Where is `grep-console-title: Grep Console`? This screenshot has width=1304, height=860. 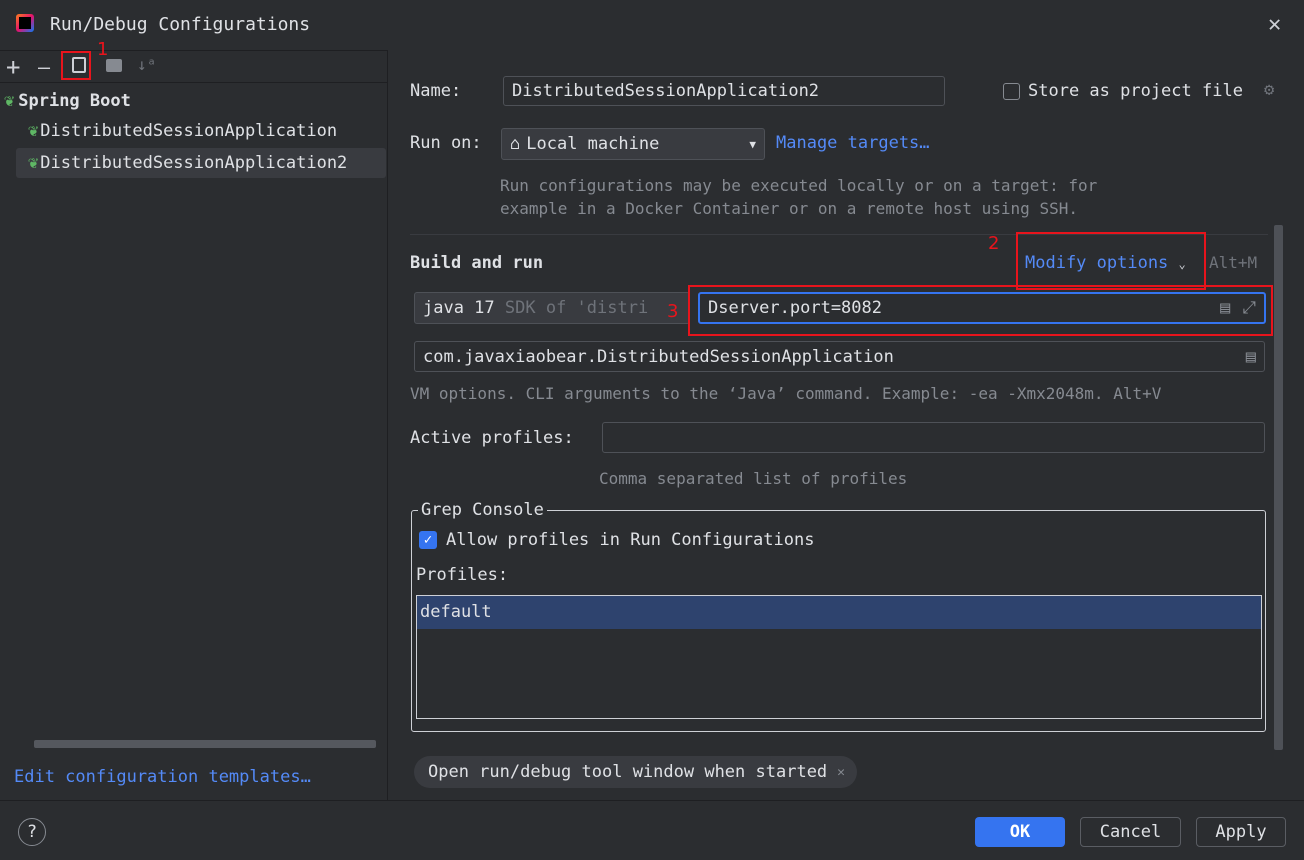
grep-console-title: Grep Console is located at coordinates (482, 510).